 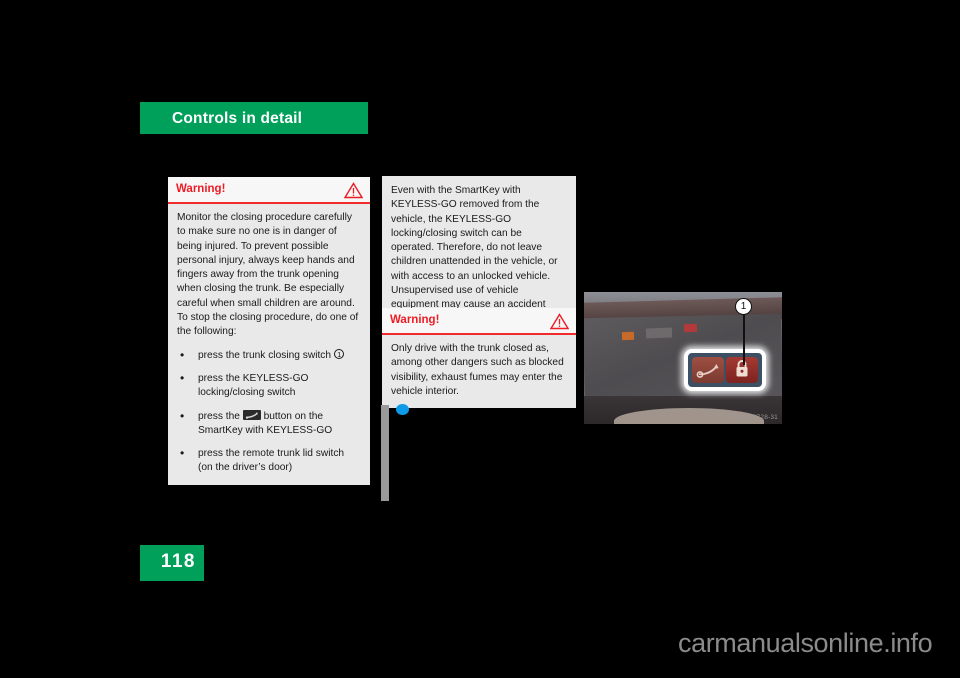 I want to click on trunk-closing-switch, so click(x=708, y=370).